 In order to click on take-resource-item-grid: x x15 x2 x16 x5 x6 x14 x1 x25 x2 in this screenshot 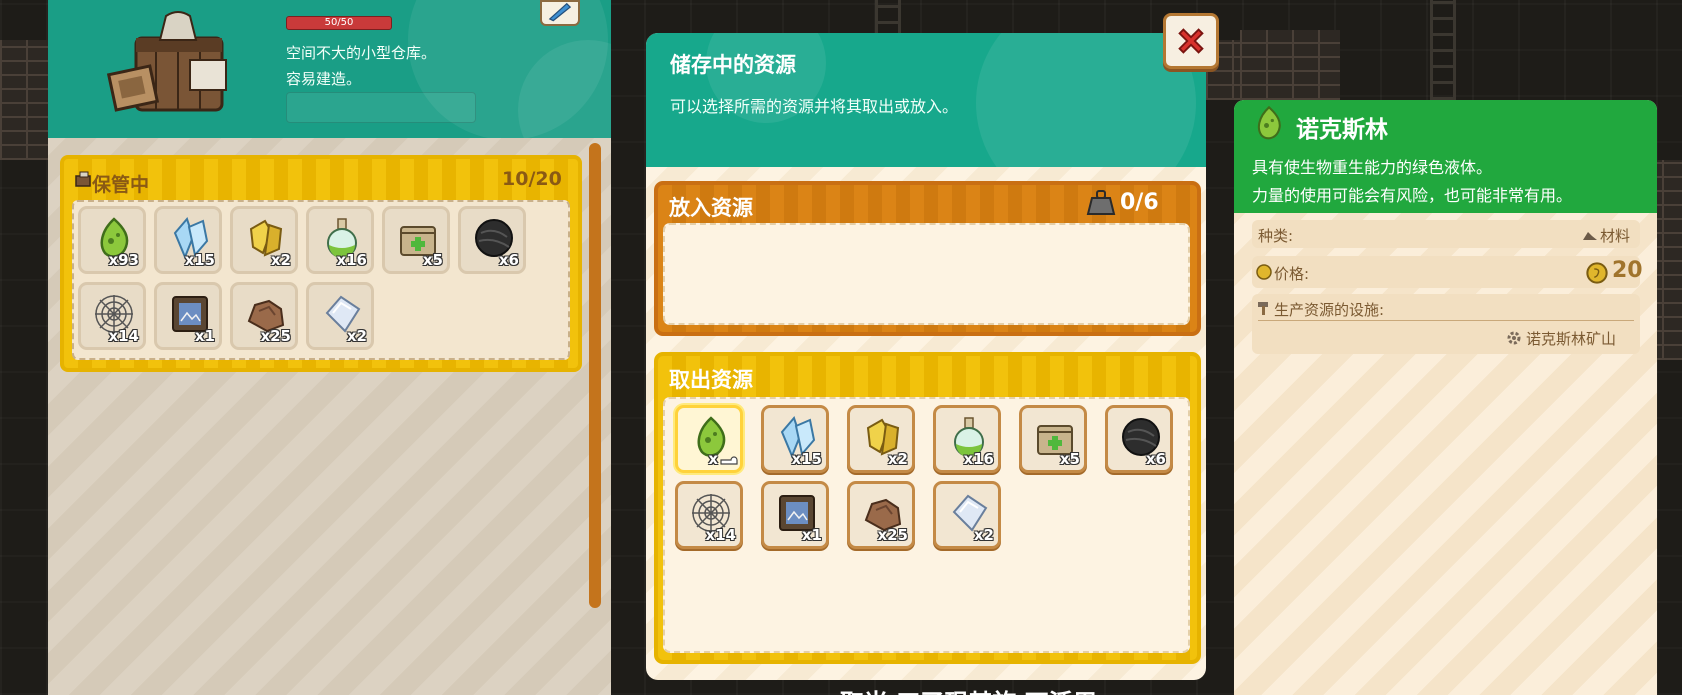, I will do `click(926, 525)`.